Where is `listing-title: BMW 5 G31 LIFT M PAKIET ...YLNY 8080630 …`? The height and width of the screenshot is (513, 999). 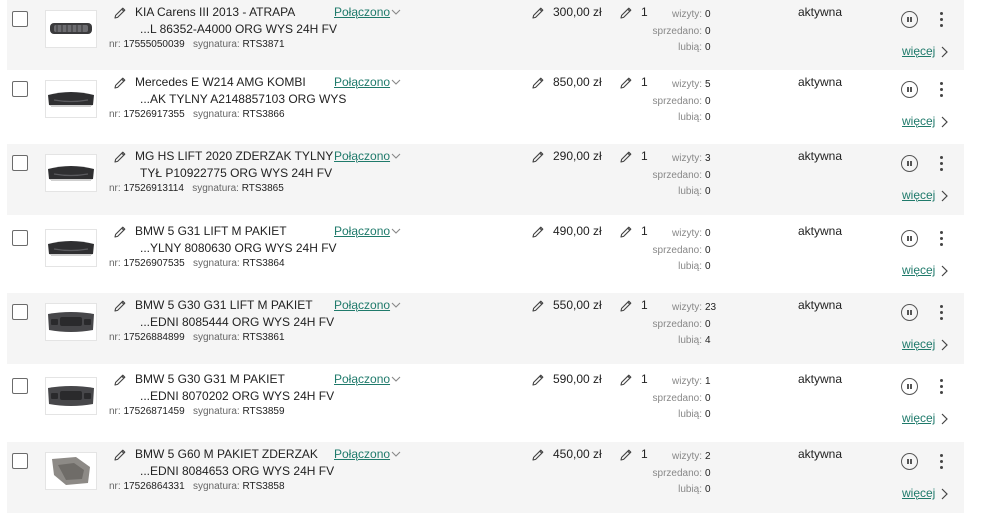
listing-title: BMW 5 G31 LIFT M PAKIET ...YLNY 8080630 … is located at coordinates (236, 239).